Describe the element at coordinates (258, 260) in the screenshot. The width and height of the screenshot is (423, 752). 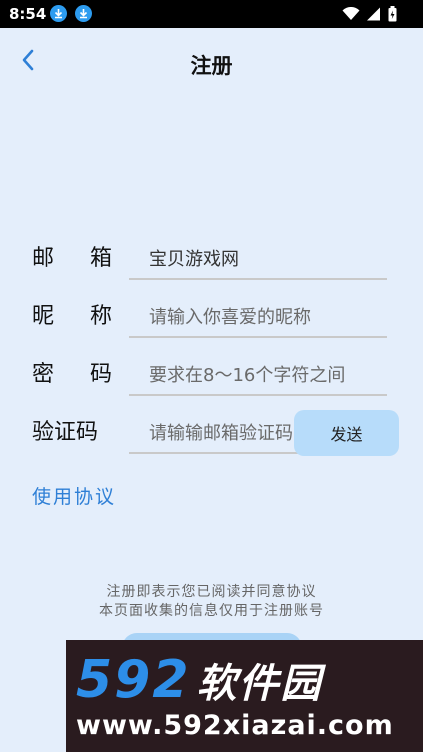
I see `email-field: 宝贝游戏网` at that location.